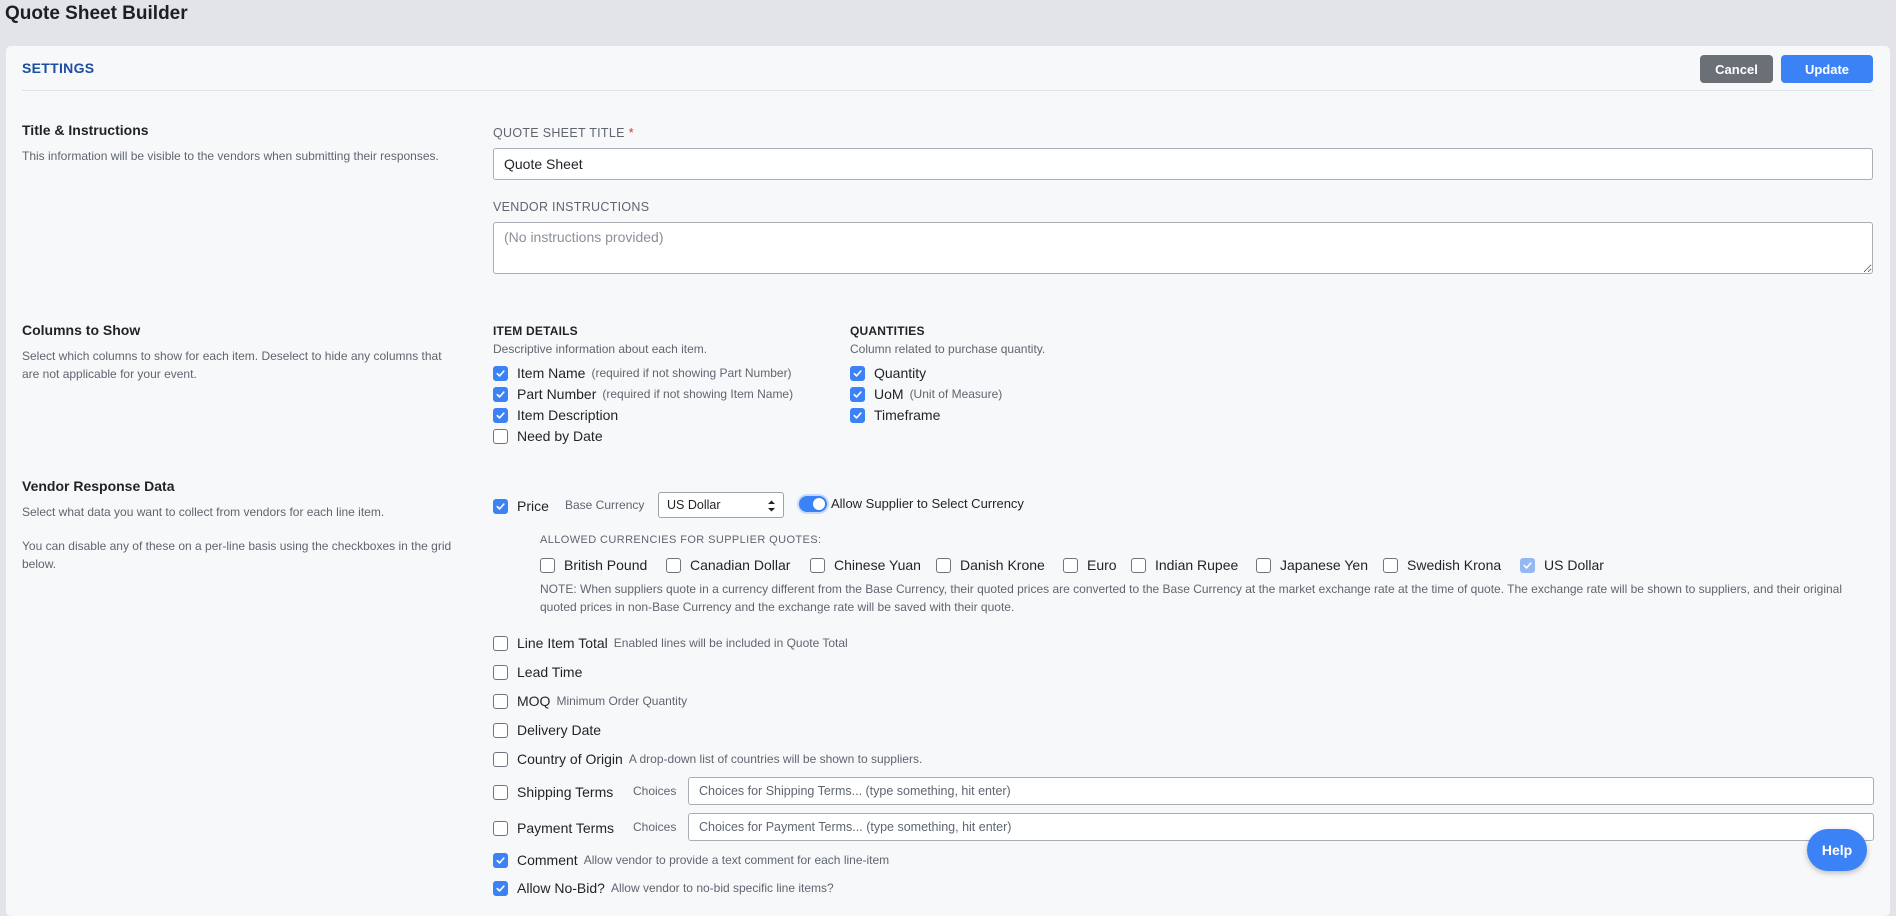 The width and height of the screenshot is (1896, 916). I want to click on currency-japanese-yen: Japanese Yen, so click(1312, 565).